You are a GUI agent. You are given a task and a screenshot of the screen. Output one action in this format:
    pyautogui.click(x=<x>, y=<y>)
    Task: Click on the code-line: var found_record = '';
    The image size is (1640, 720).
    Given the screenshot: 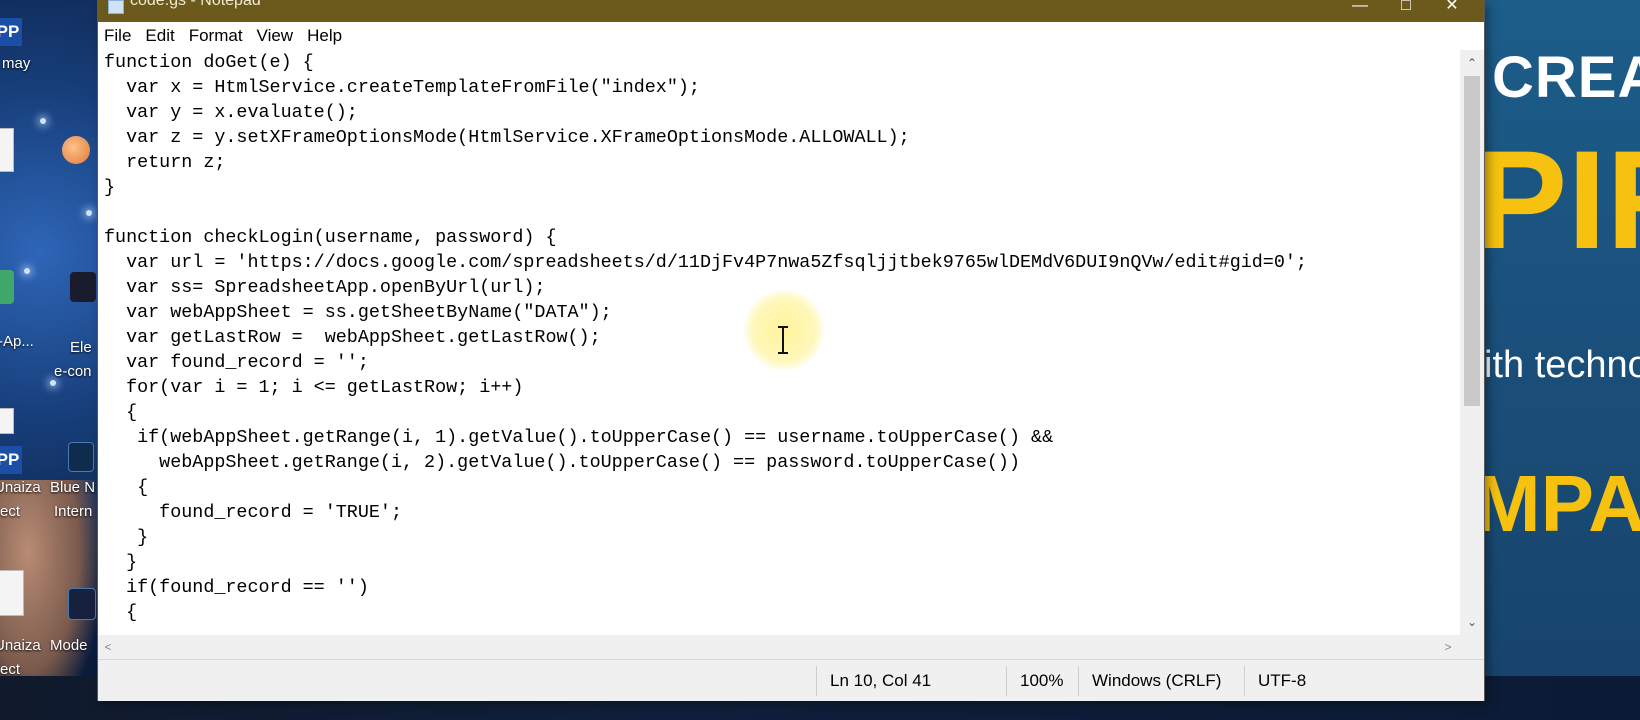 What is the action you would take?
    pyautogui.click(x=236, y=362)
    